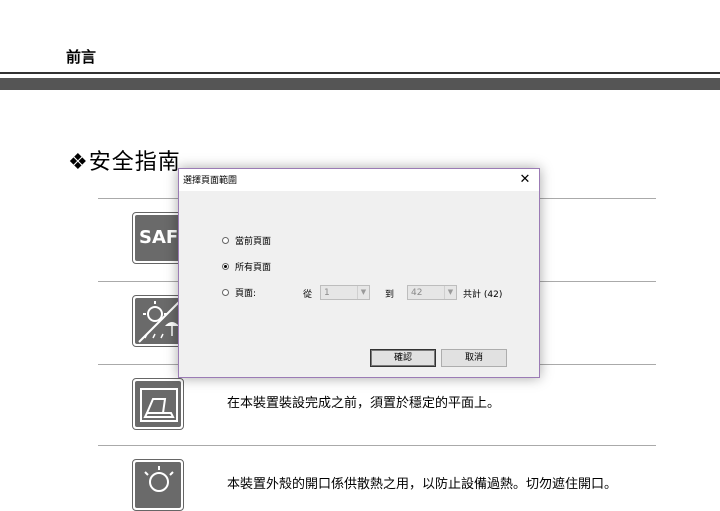 This screenshot has width=720, height=511. I want to click on laptop-on-surface-icon, so click(158, 404).